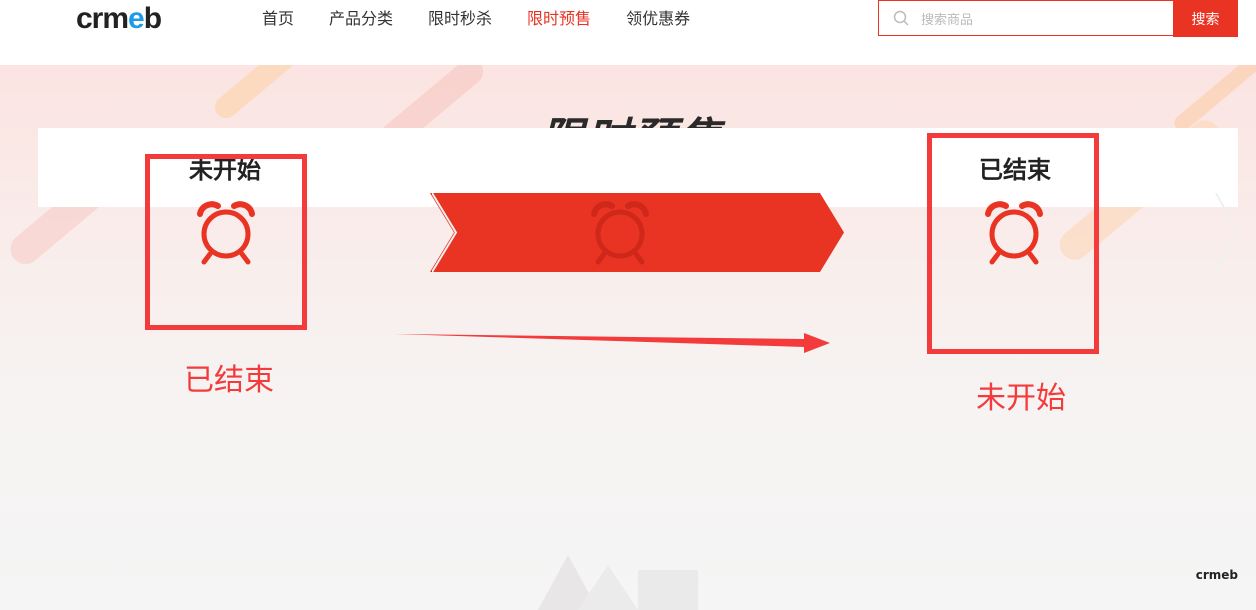 The image size is (1256, 610). What do you see at coordinates (275, 94) in the screenshot?
I see `decor-stripe` at bounding box center [275, 94].